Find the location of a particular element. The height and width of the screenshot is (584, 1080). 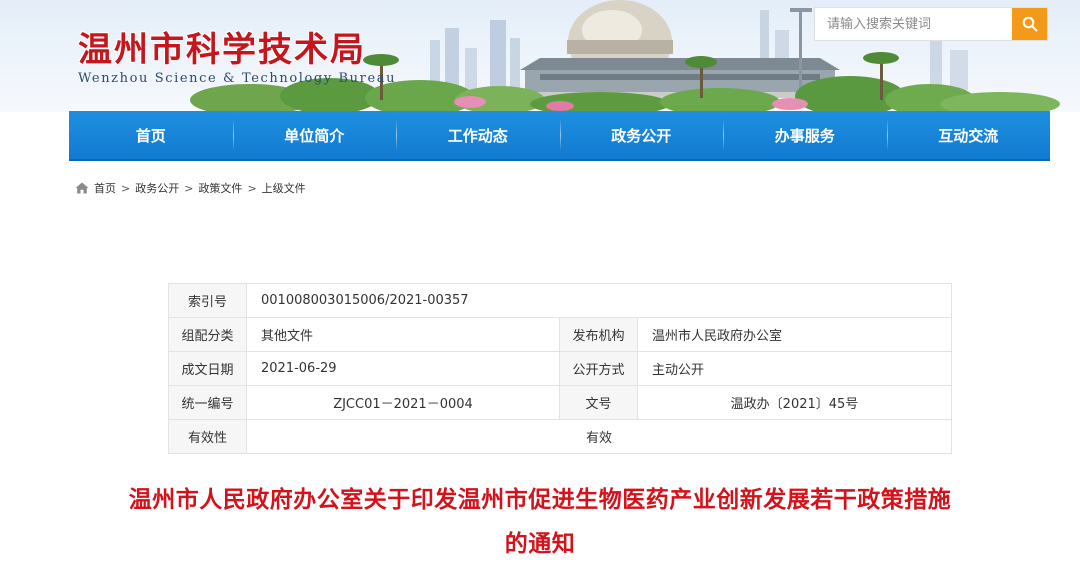

table-row: 成文日期 2021-06-29 公开方式 主动公开 is located at coordinates (560, 368).